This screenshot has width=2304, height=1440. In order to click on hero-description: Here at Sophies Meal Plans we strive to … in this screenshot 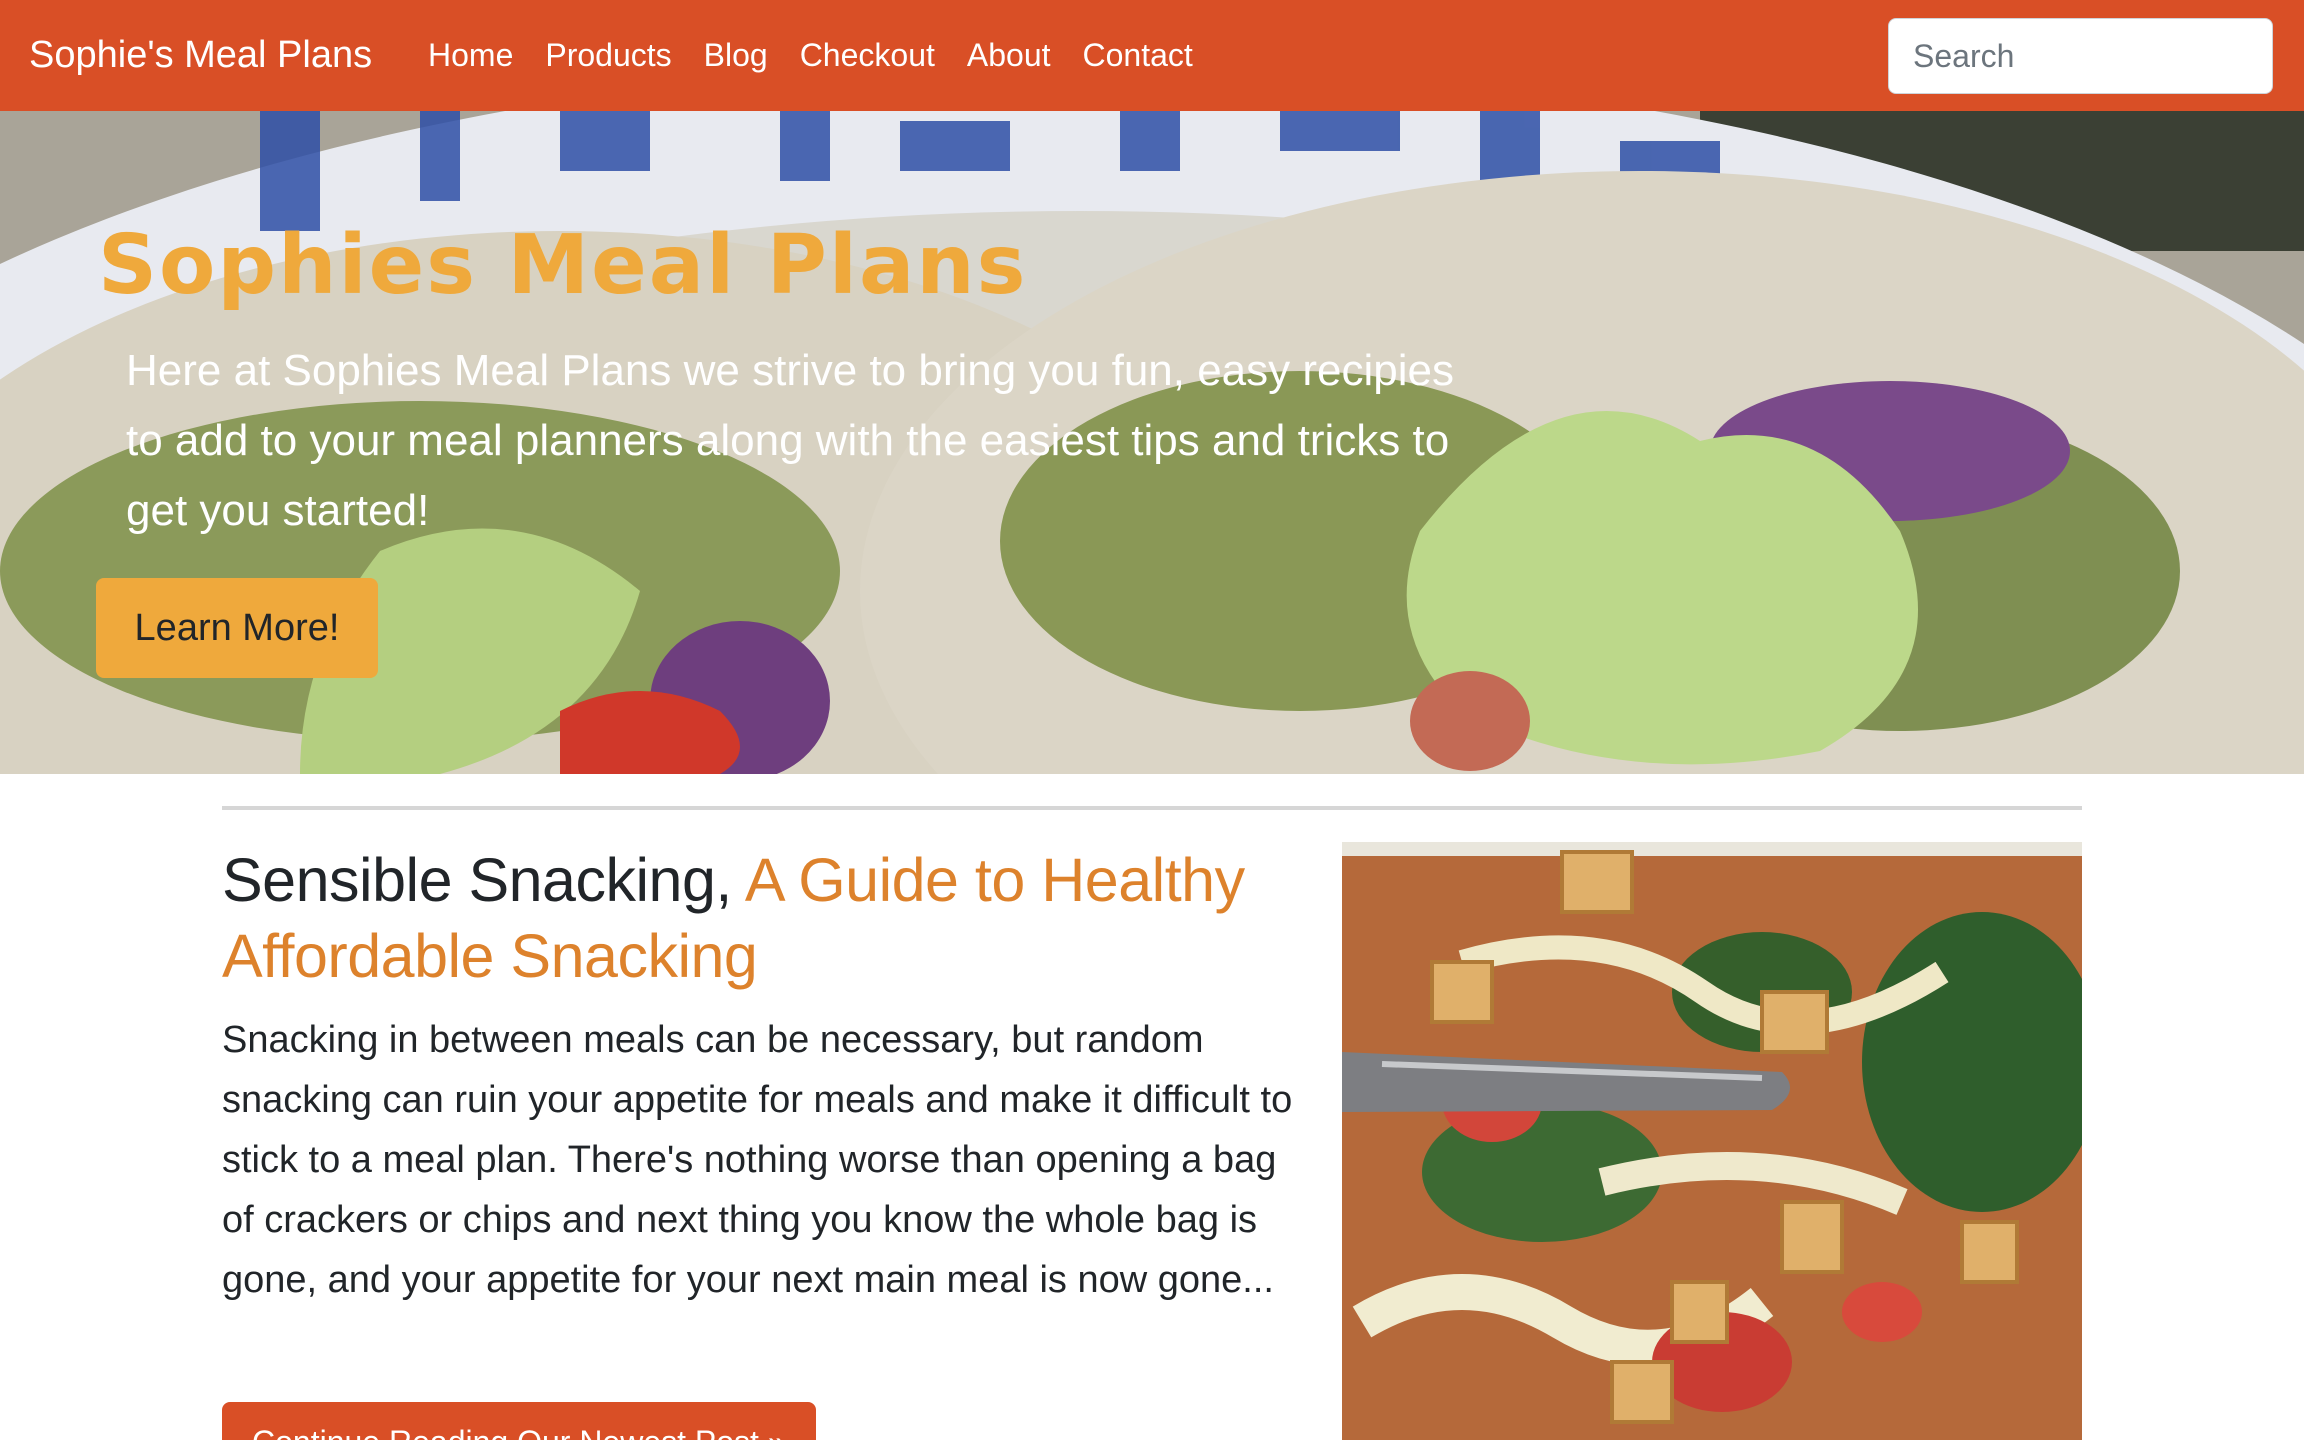, I will do `click(790, 440)`.